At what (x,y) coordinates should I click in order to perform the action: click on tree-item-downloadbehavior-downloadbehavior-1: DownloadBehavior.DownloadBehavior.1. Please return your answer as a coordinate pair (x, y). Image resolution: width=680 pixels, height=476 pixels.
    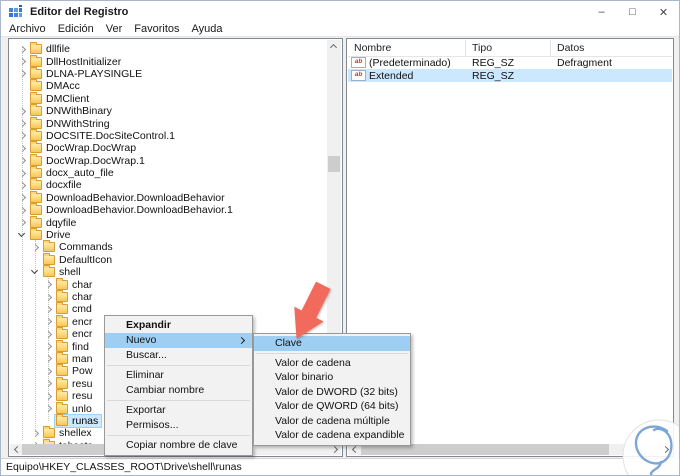
    Looking at the image, I should click on (168, 209).